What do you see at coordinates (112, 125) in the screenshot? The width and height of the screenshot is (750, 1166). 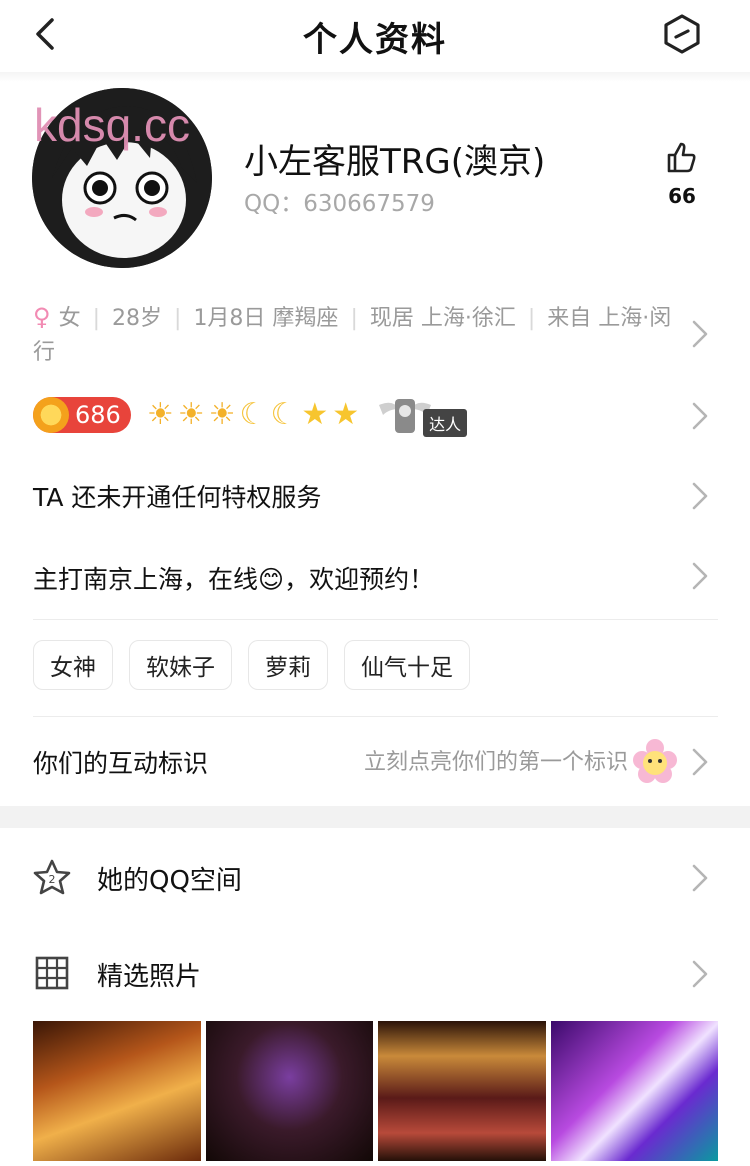 I see `watermark-text: kdsq.cc` at bounding box center [112, 125].